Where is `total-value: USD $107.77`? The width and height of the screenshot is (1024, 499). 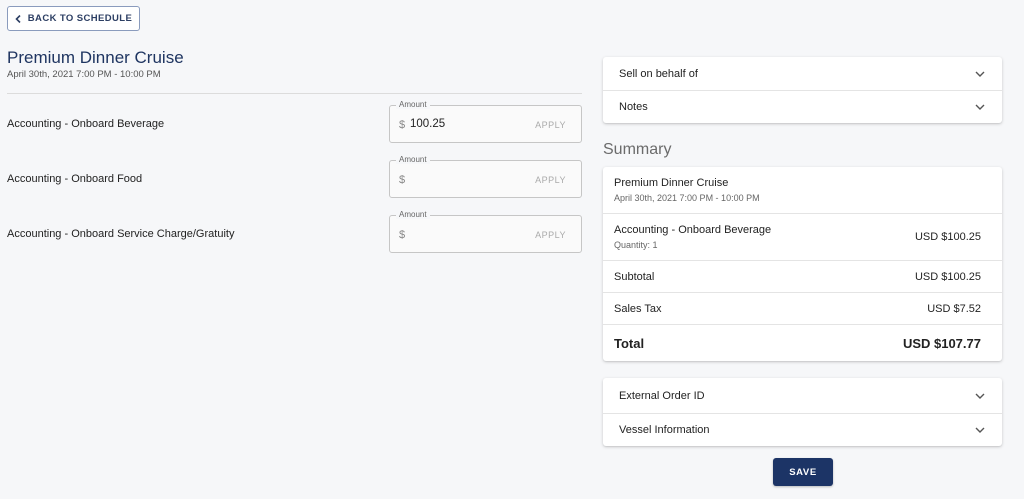 total-value: USD $107.77 is located at coordinates (941, 343).